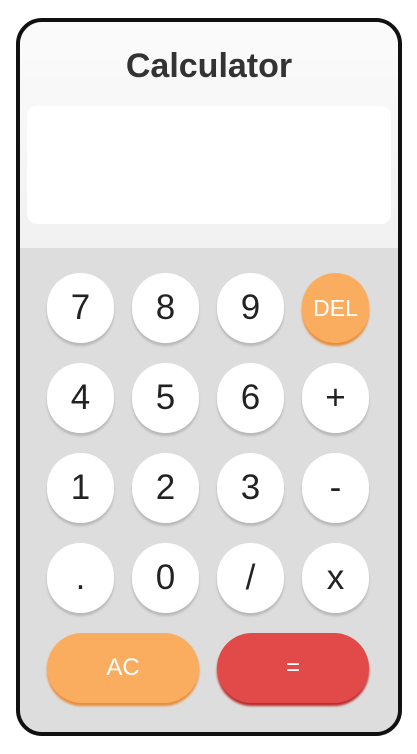  Describe the element at coordinates (335, 308) in the screenshot. I see `delete-button: DEL` at that location.